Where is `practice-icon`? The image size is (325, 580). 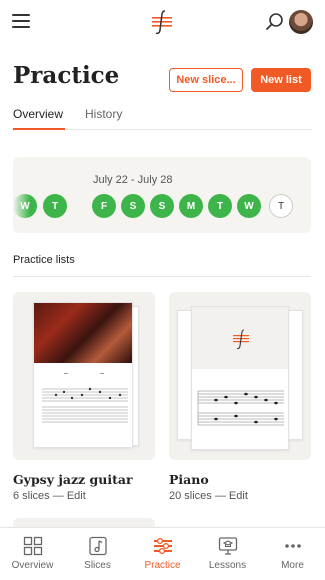
practice-icon is located at coordinates (163, 546).